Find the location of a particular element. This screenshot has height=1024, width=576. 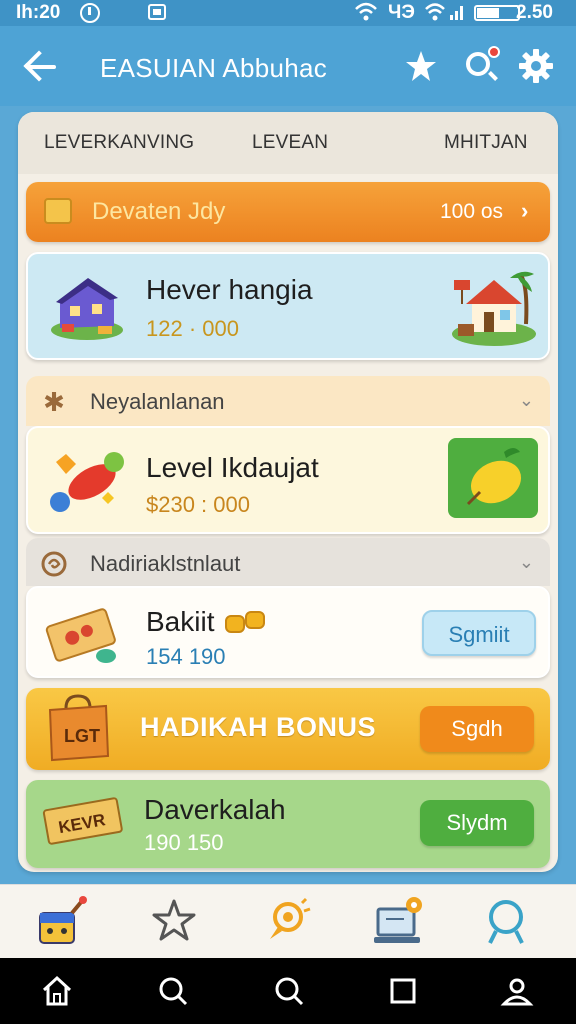

home-icon is located at coordinates (57, 991).